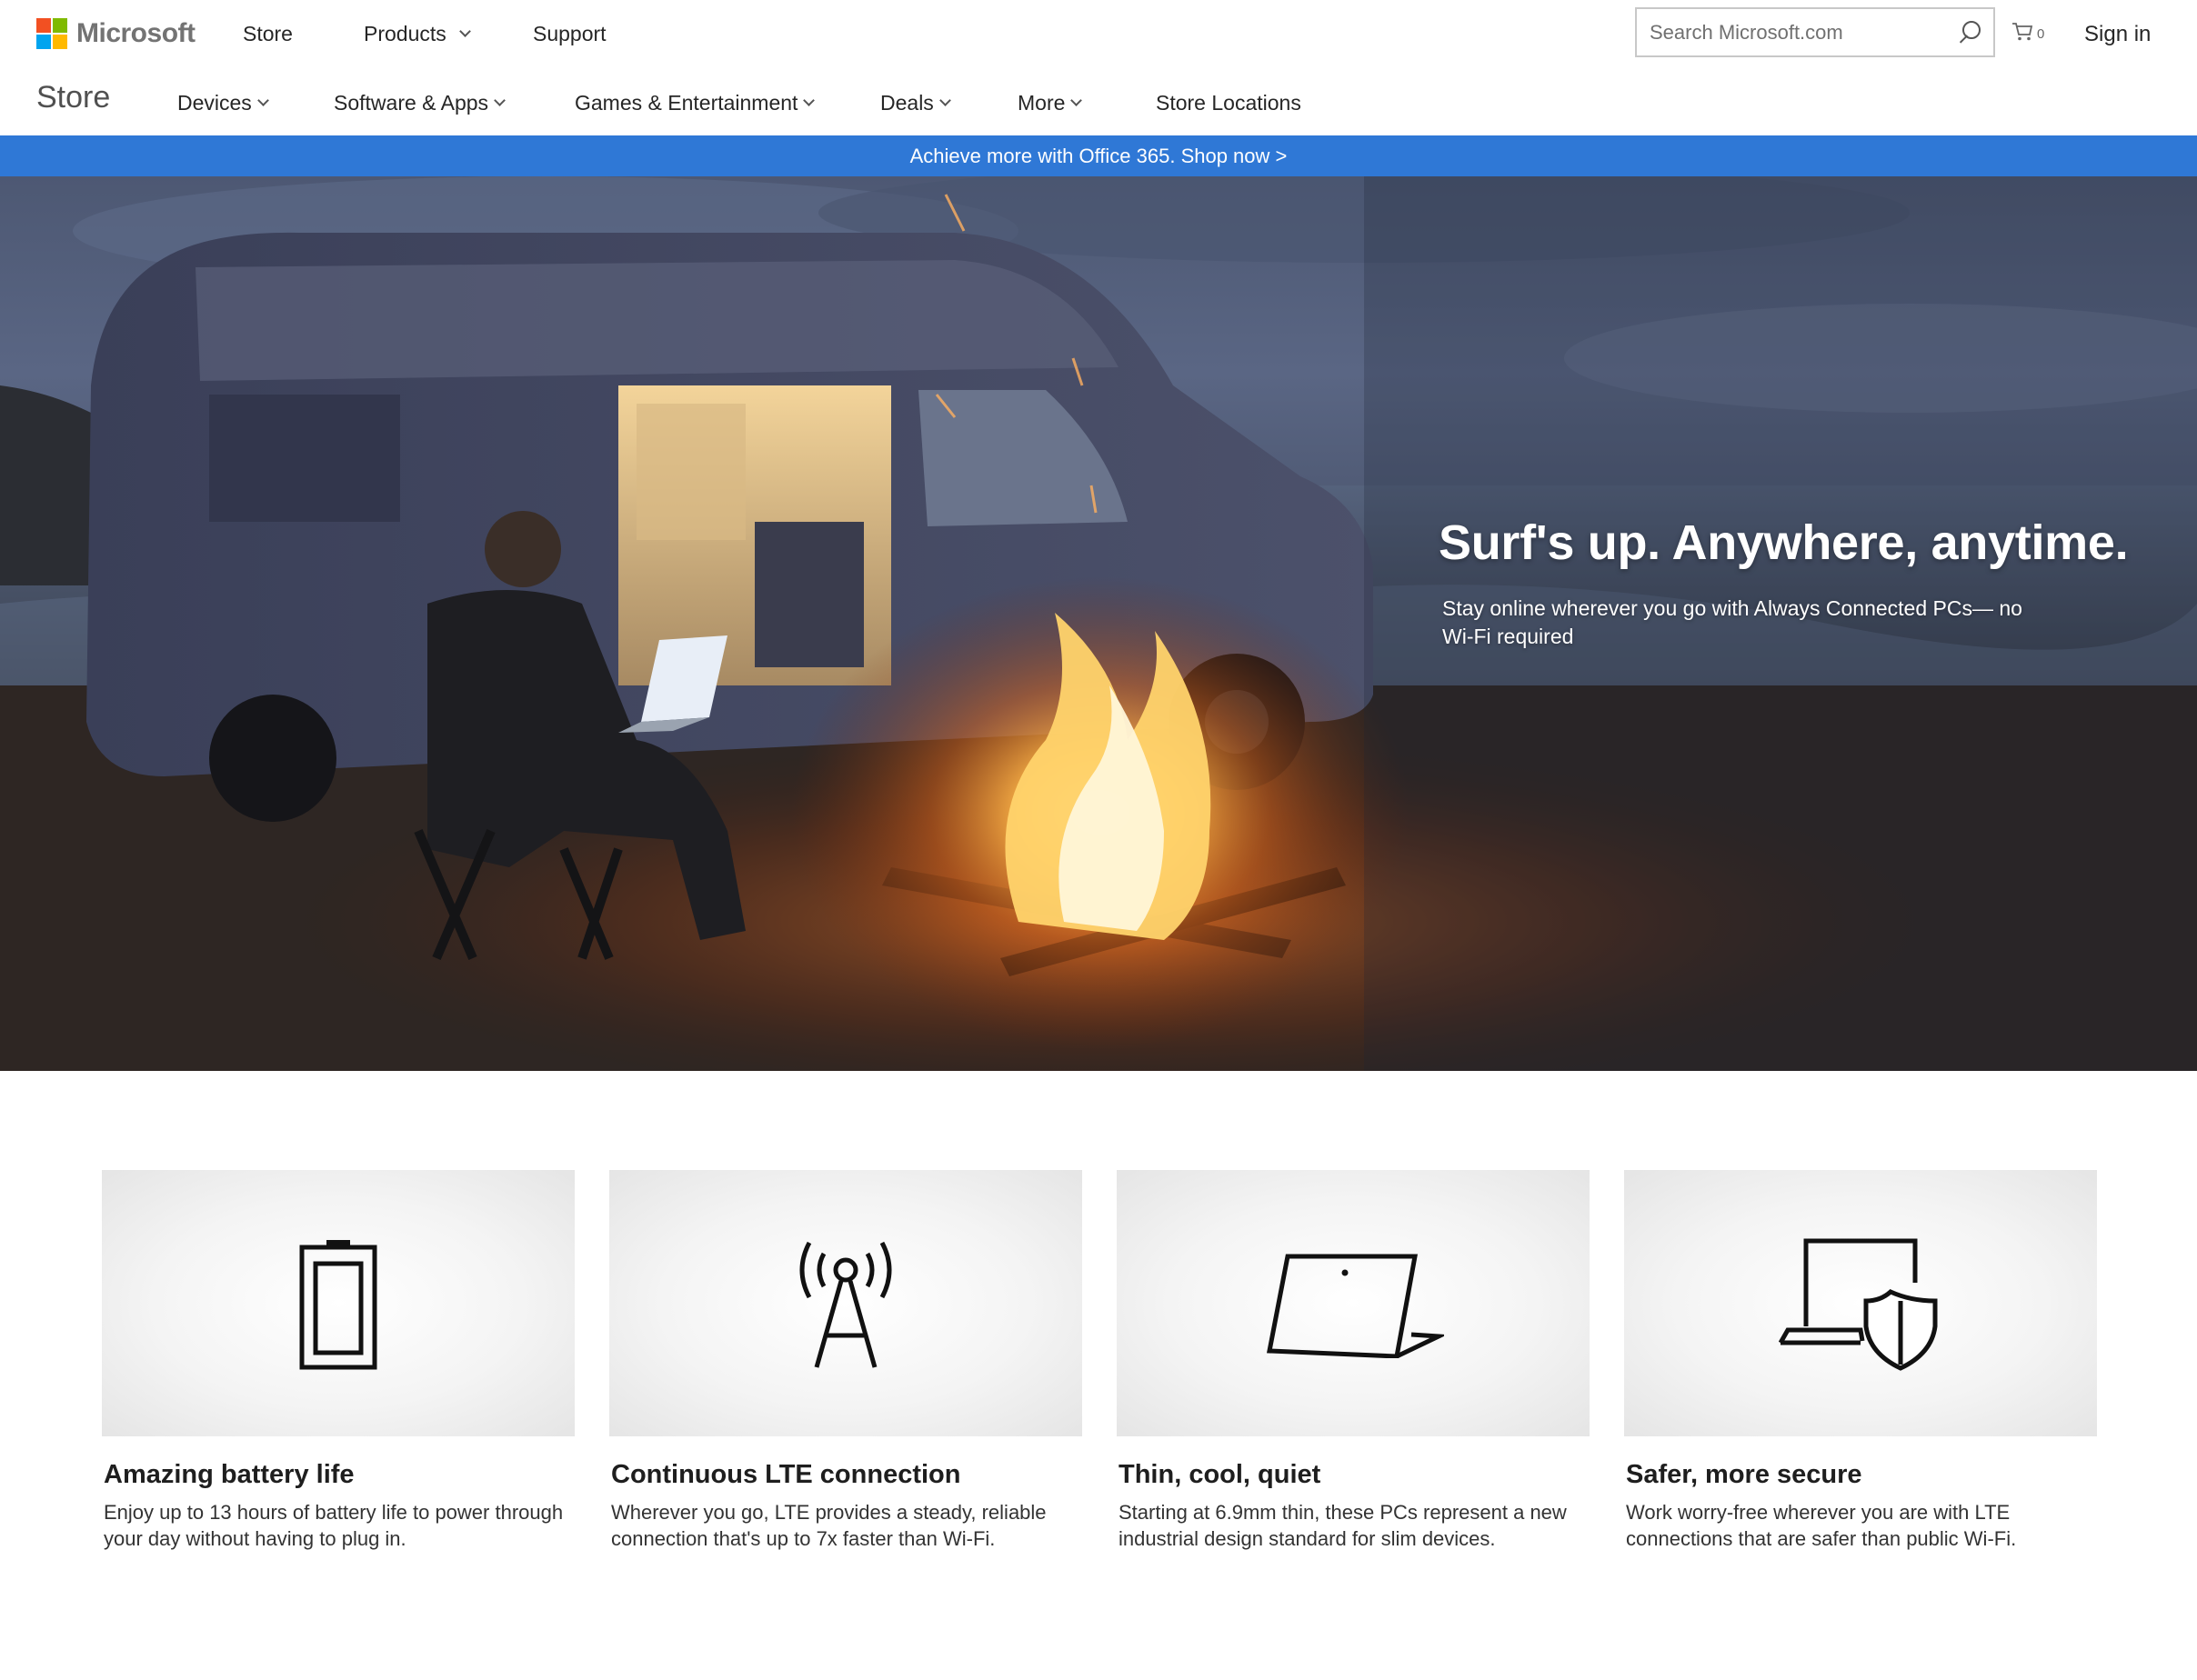 The width and height of the screenshot is (2197, 1680). I want to click on lte-tower-icon, so click(845, 1304).